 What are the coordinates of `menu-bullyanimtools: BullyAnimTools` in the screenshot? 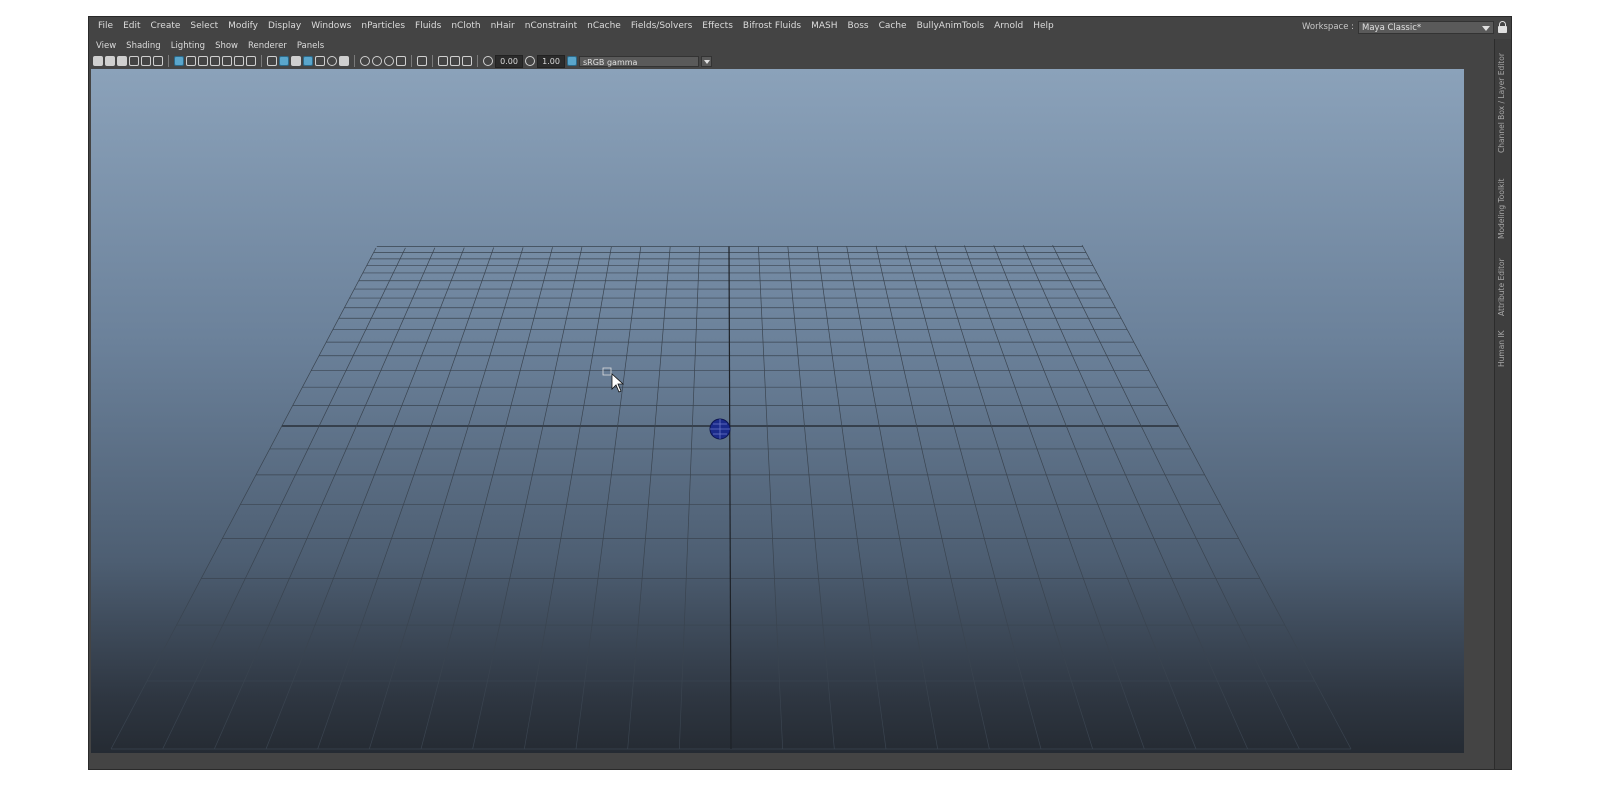 It's located at (951, 26).